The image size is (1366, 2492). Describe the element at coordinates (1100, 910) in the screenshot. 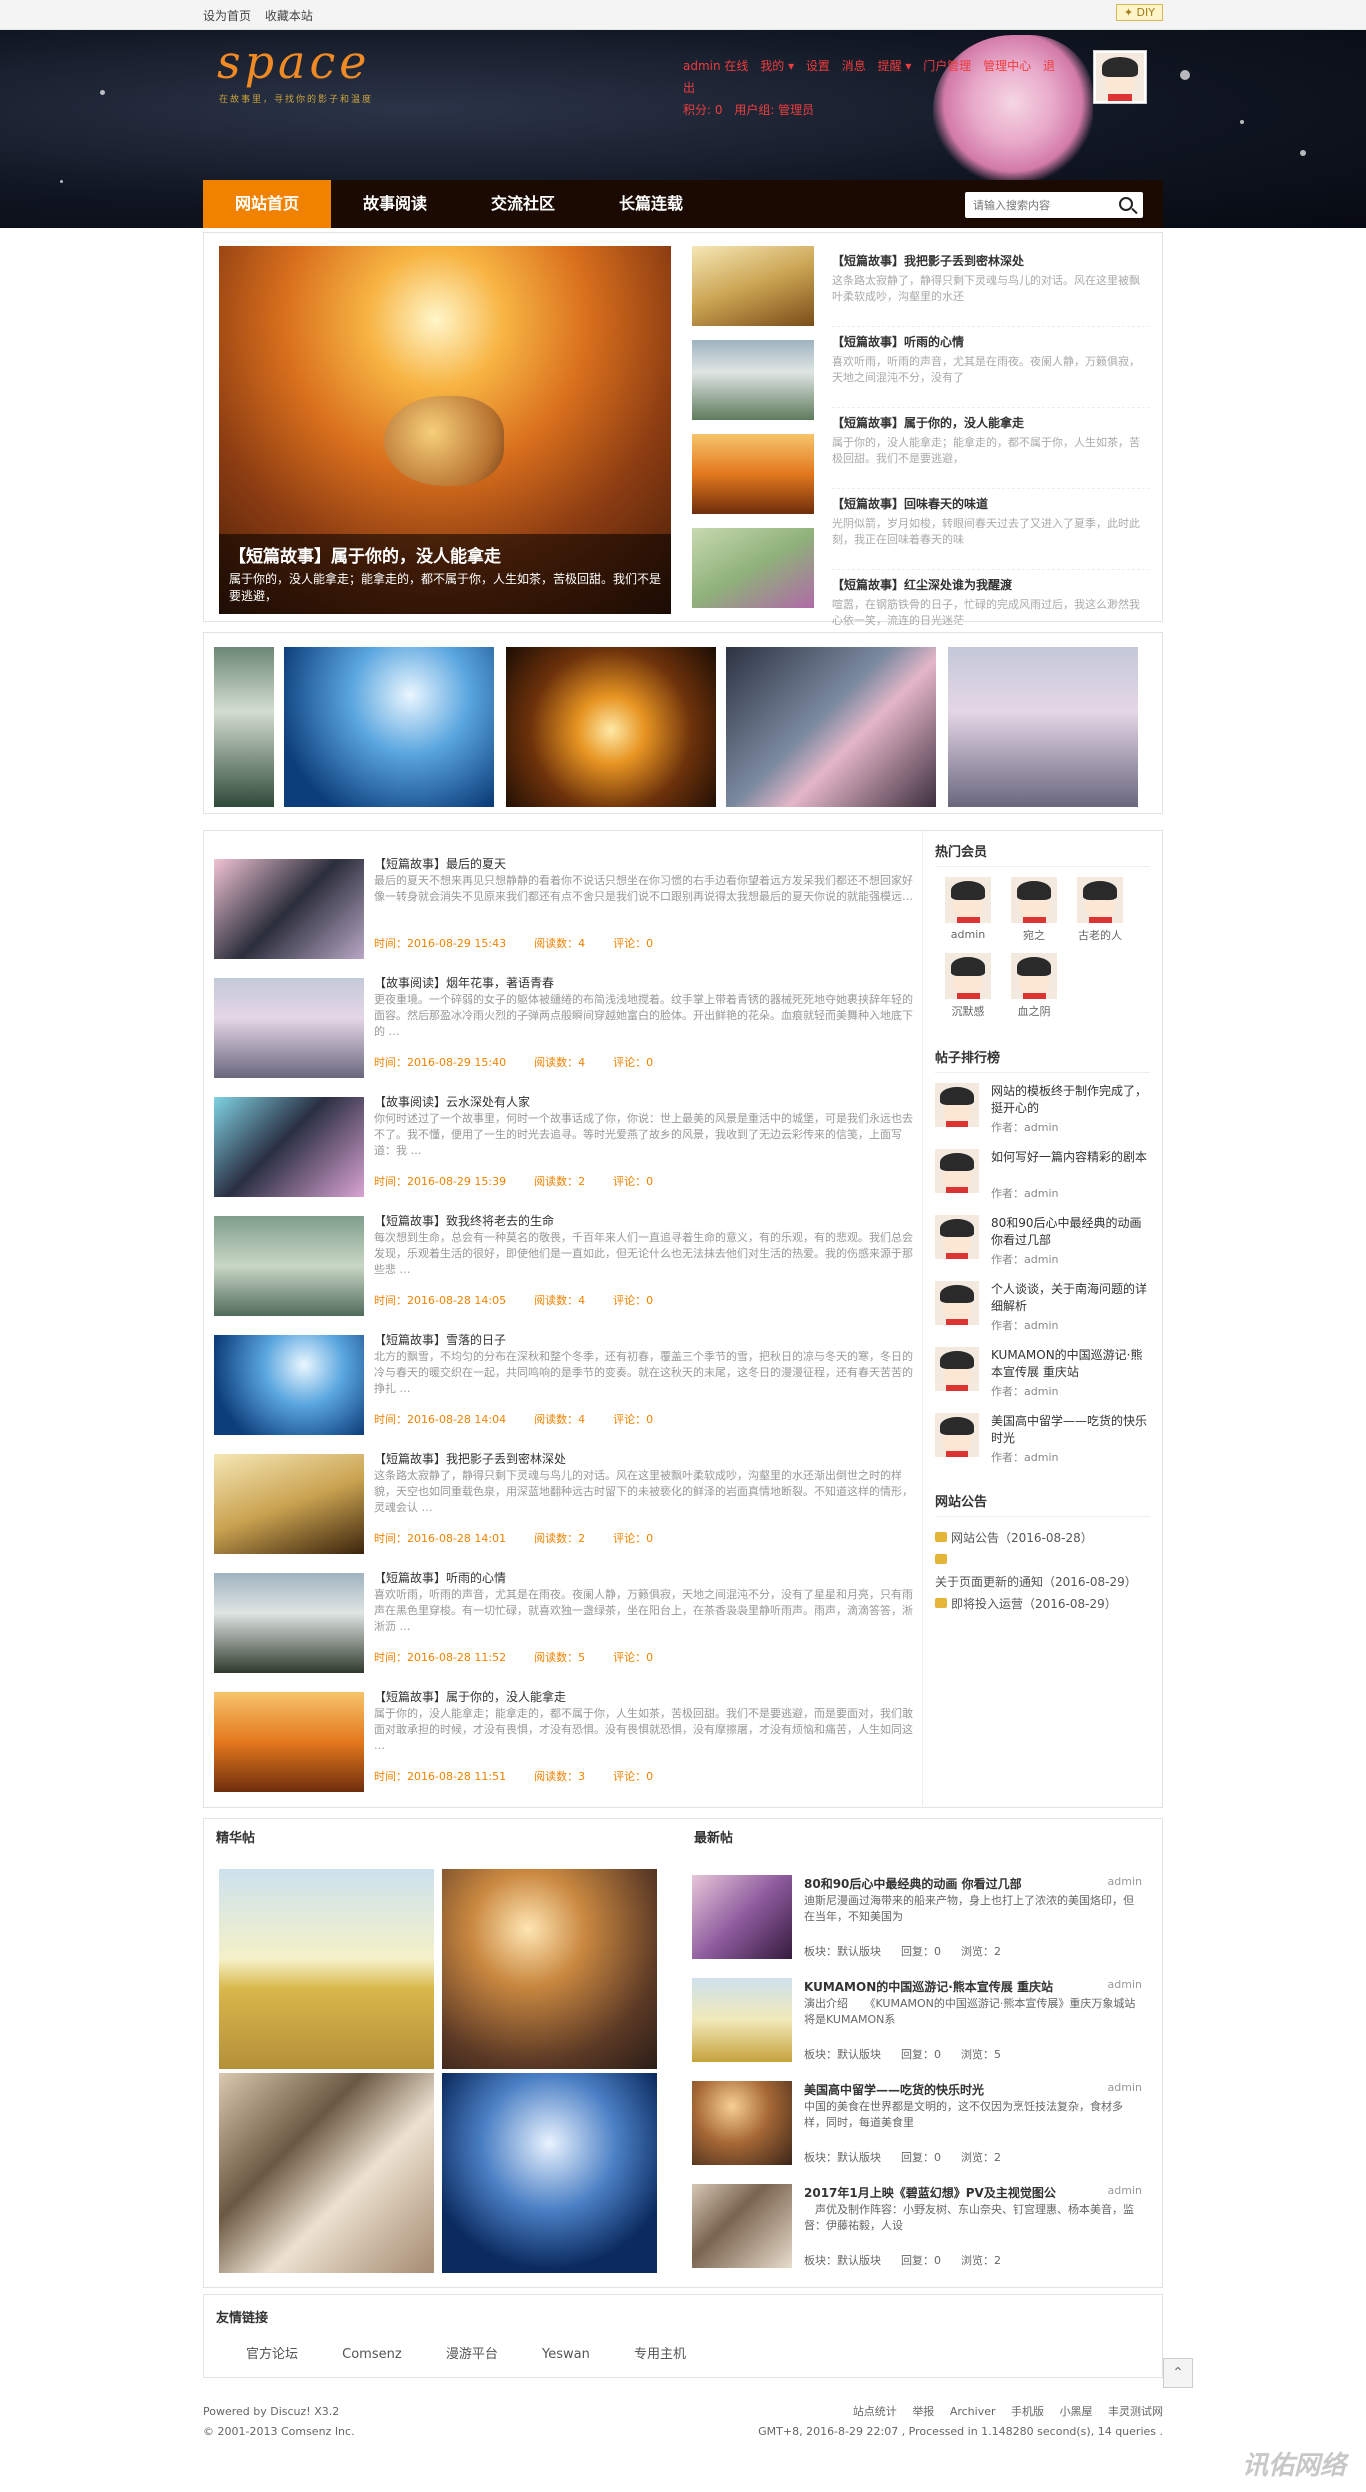

I see `member-item: 古老的人` at that location.